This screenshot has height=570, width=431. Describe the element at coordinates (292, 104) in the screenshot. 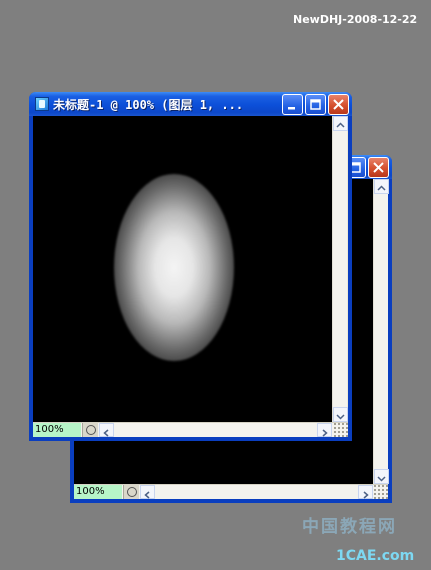

I see `minimize-button` at that location.